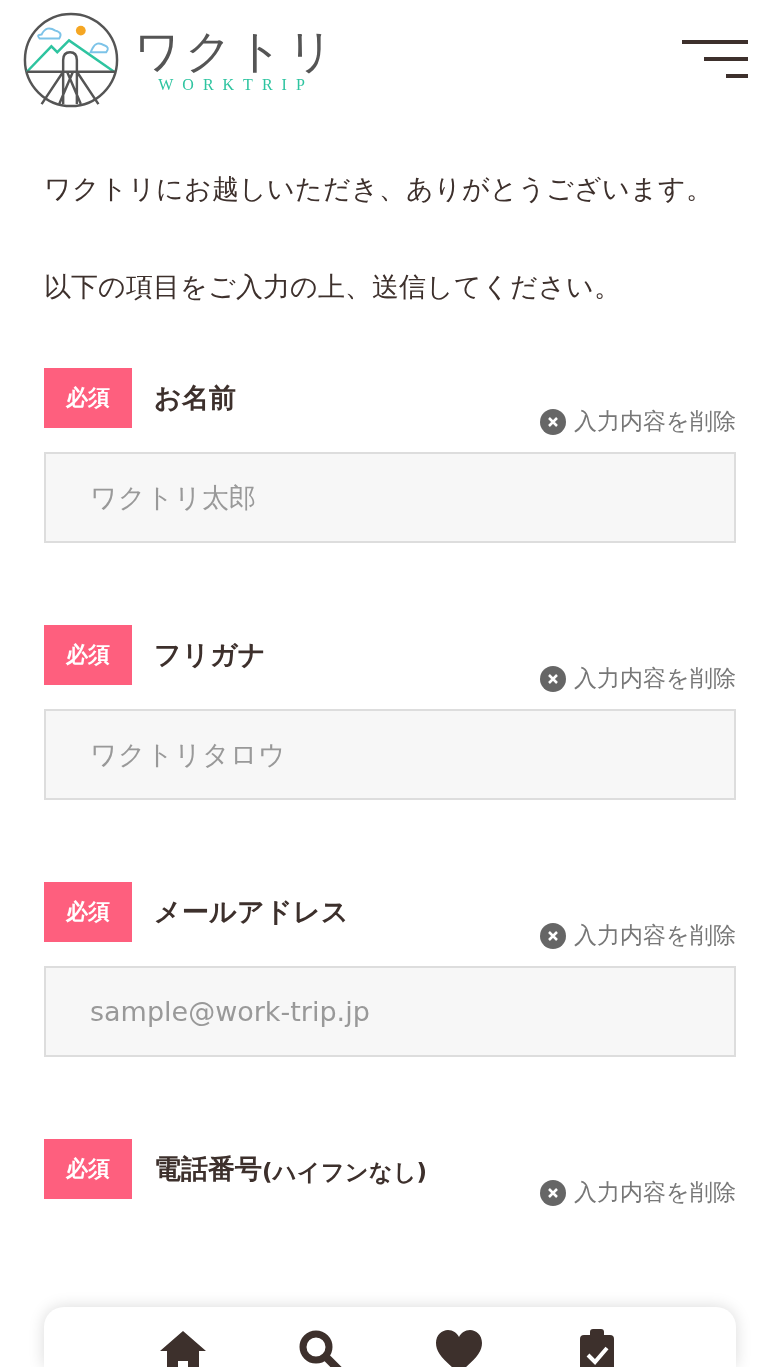  I want to click on intro-text: 以下の項目をご入力の上、送信してください。, so click(333, 287).